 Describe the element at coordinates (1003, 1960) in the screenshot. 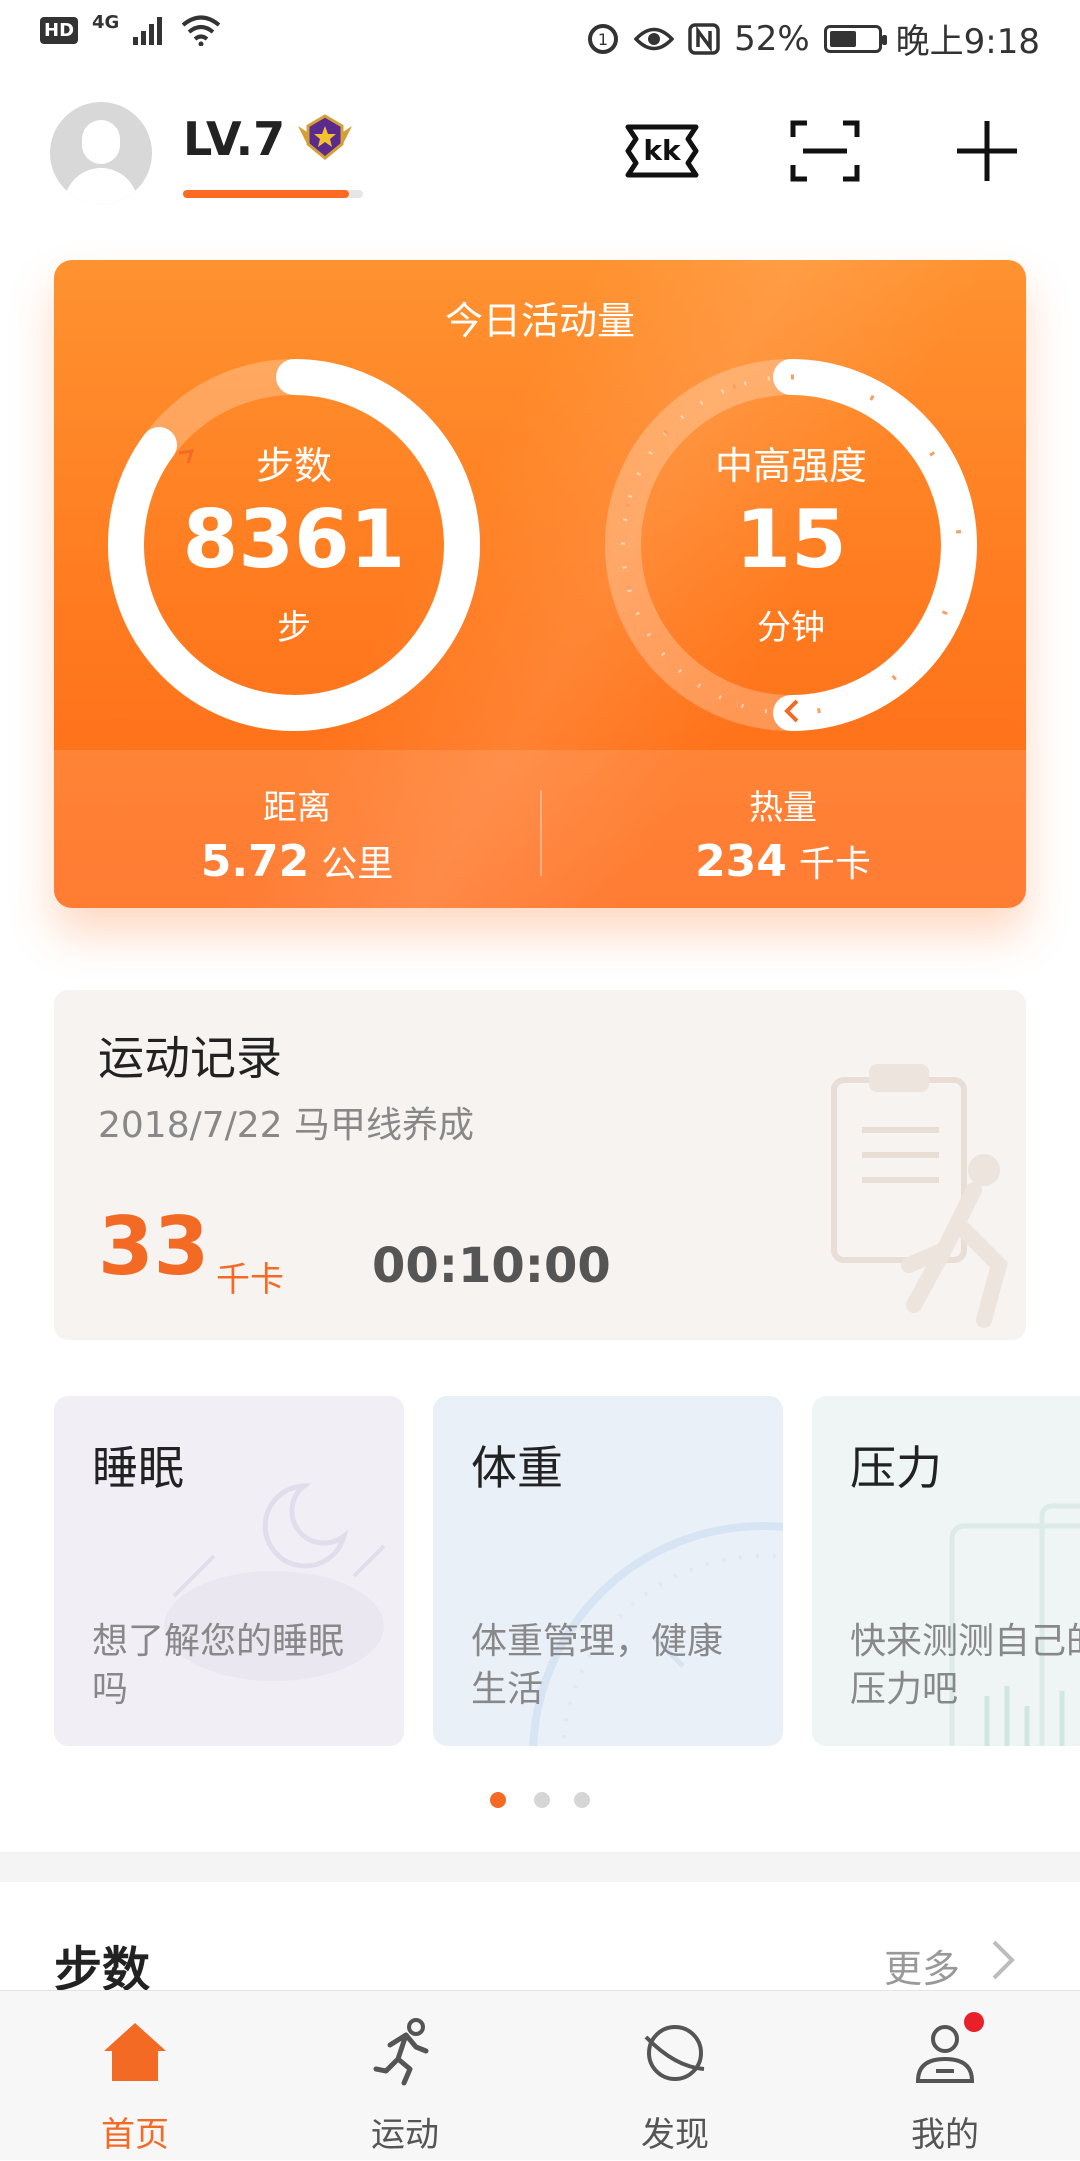

I see `chevron-right-icon` at that location.